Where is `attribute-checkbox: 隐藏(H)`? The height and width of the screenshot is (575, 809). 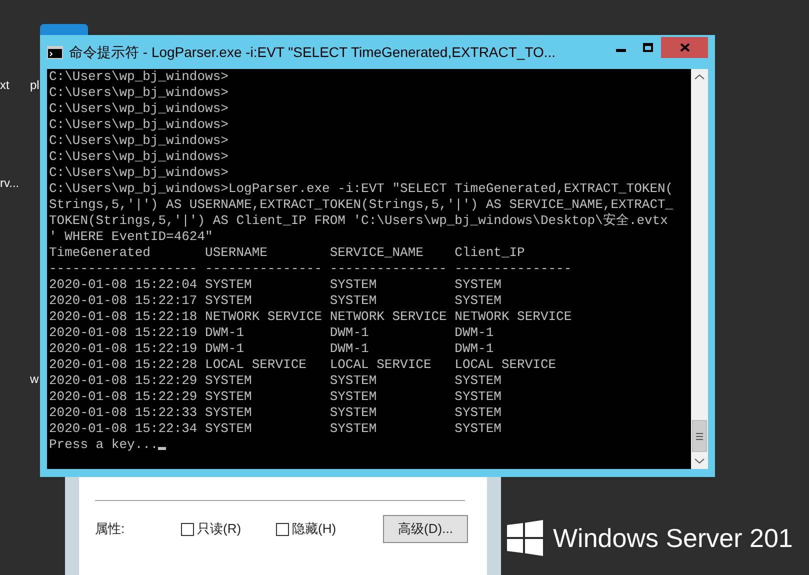 attribute-checkbox: 隐藏(H) is located at coordinates (323, 529).